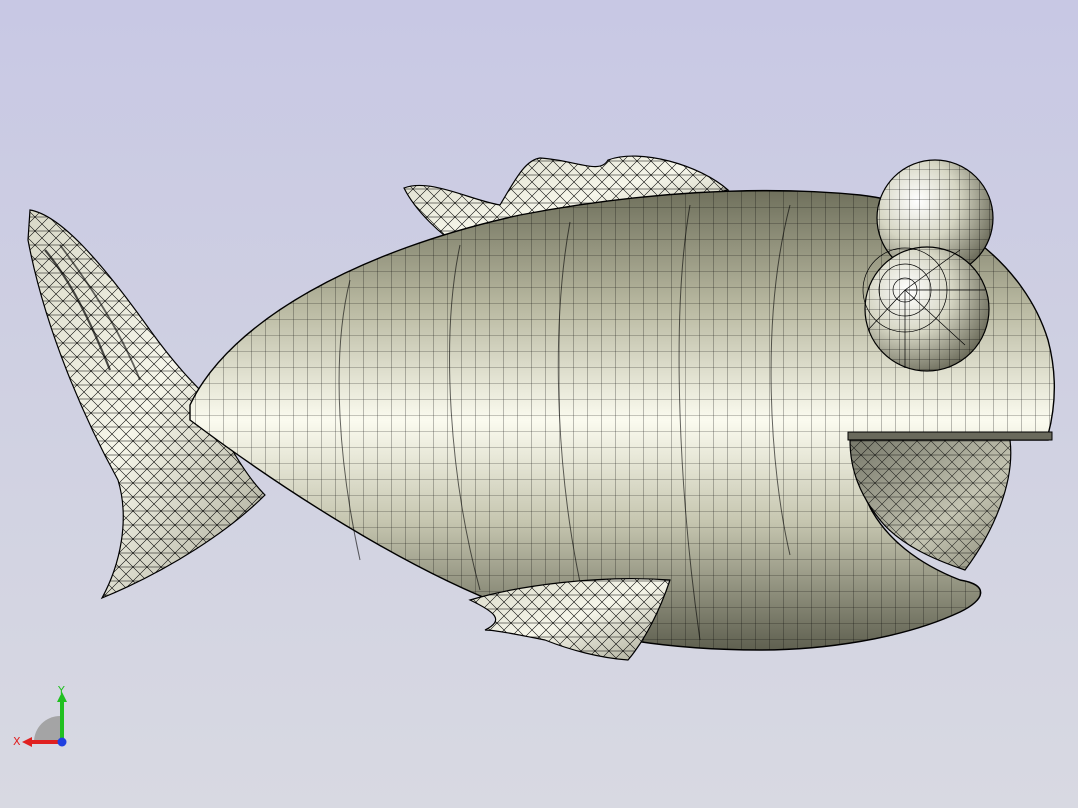 This screenshot has height=808, width=1078. Describe the element at coordinates (27, 742) in the screenshot. I see `x-axis-arrowhead` at that location.